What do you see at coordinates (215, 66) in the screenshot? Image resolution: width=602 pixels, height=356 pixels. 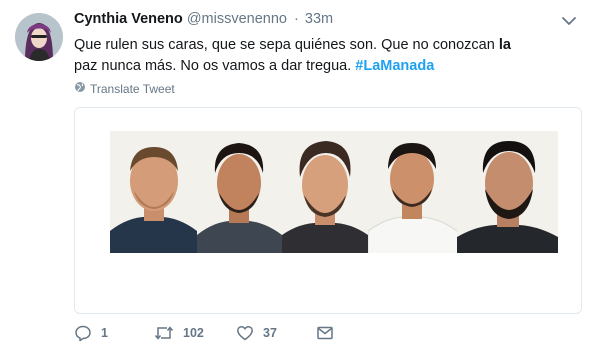 I see `tweet-text-part2: paz nunca más. No os vamos a dar tregua.` at bounding box center [215, 66].